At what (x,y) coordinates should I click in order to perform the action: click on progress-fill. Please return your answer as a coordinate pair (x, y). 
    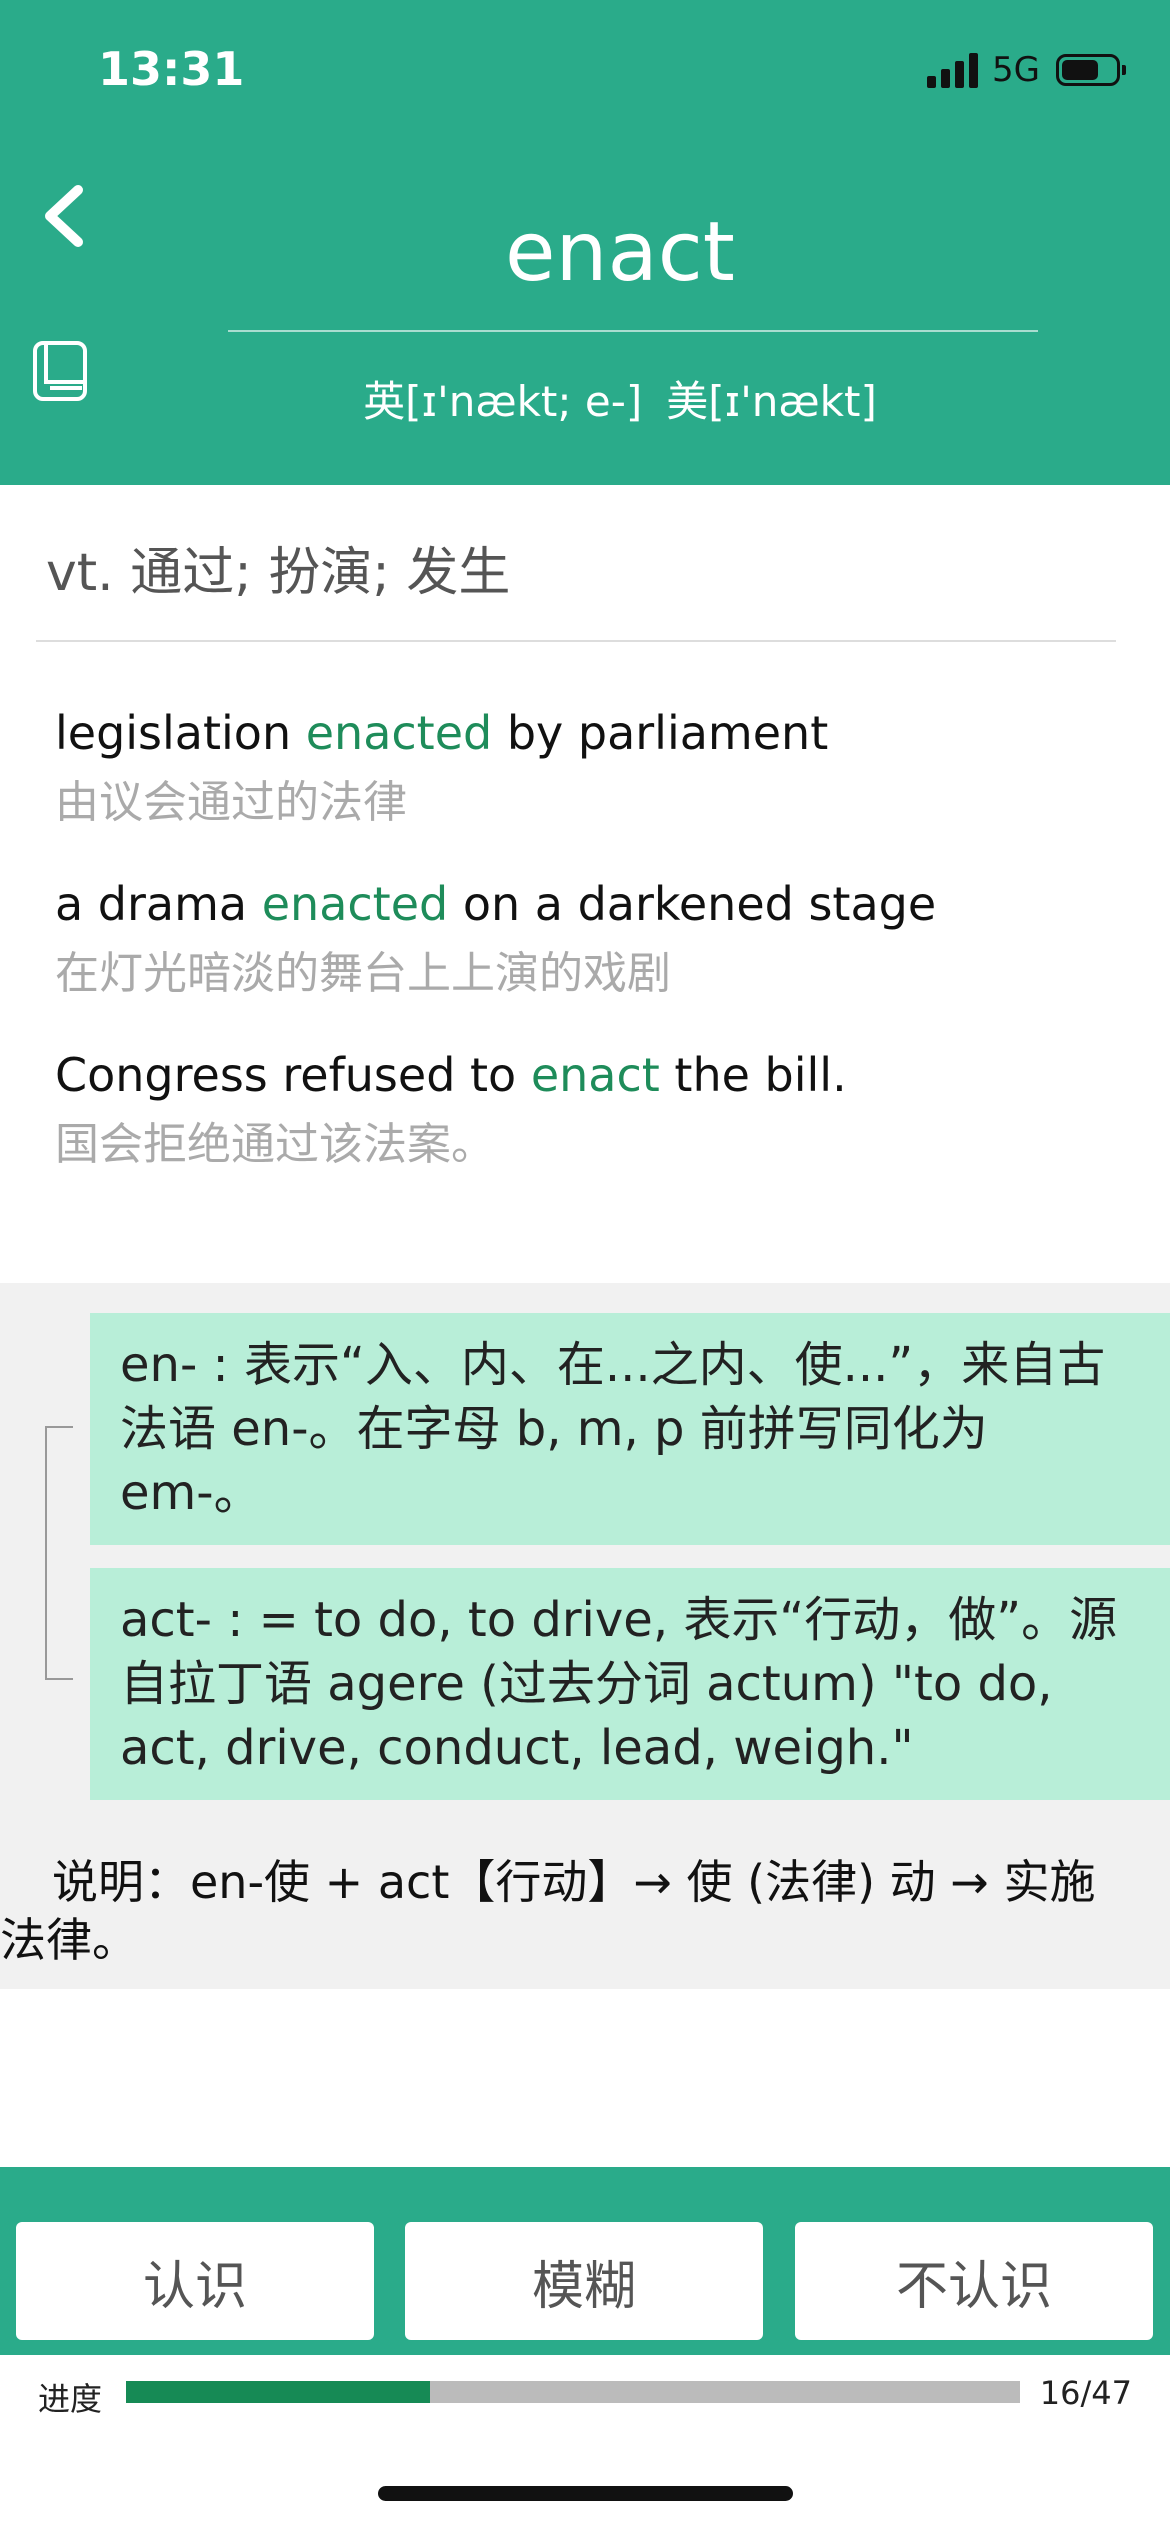
    Looking at the image, I should click on (278, 2392).